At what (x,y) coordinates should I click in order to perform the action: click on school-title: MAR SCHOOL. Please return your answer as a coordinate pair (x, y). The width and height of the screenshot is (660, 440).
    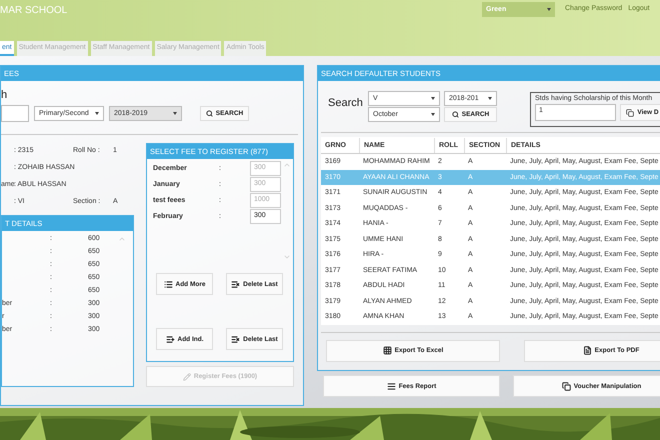
    Looking at the image, I should click on (34, 10).